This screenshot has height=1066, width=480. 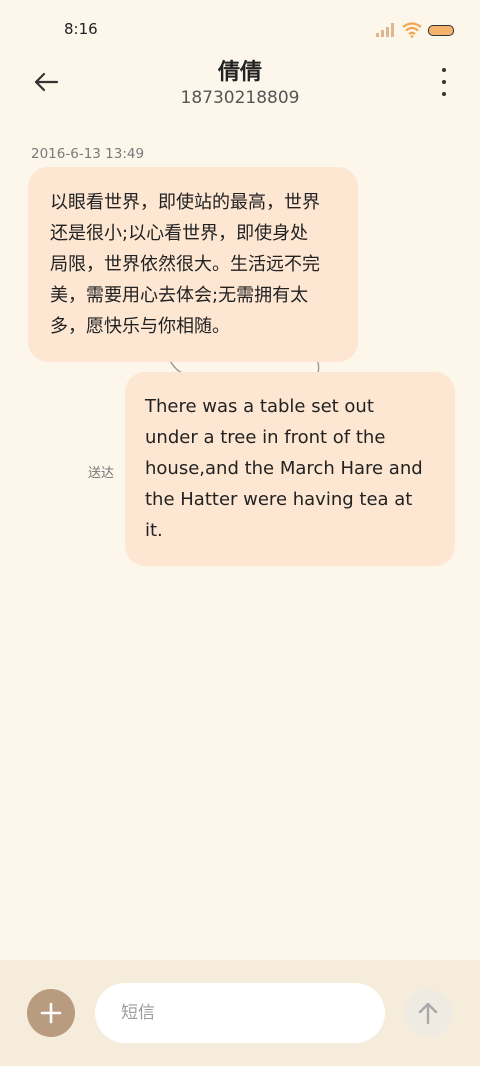 I want to click on contact-number: 18730218809, so click(x=240, y=98).